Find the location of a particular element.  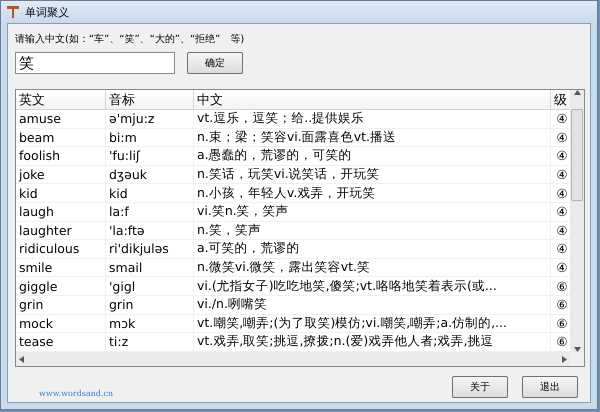

table-cell: n.小孩，年轻人v.戏弄，开玩笑 is located at coordinates (372, 193).